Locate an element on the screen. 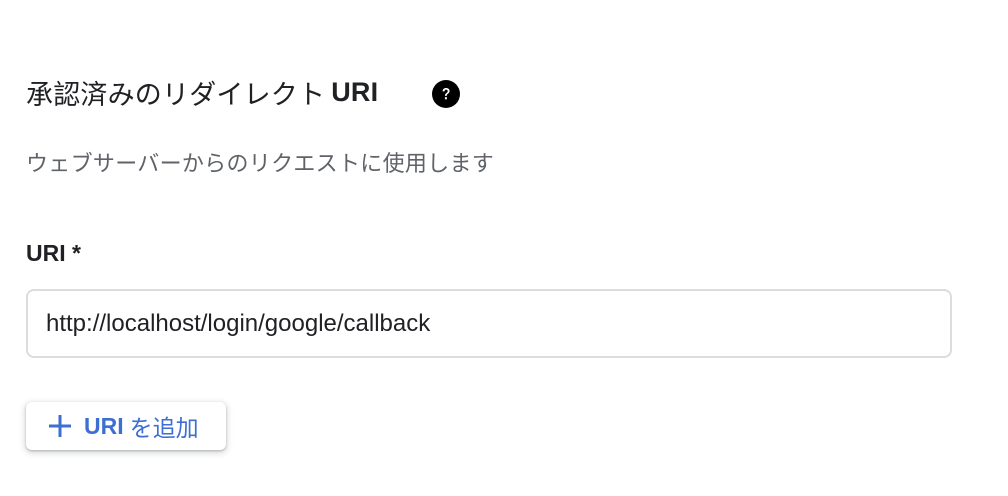 The height and width of the screenshot is (496, 1008). section-subtitle: ウェブサーバーからのリクエストに使用します is located at coordinates (260, 163).